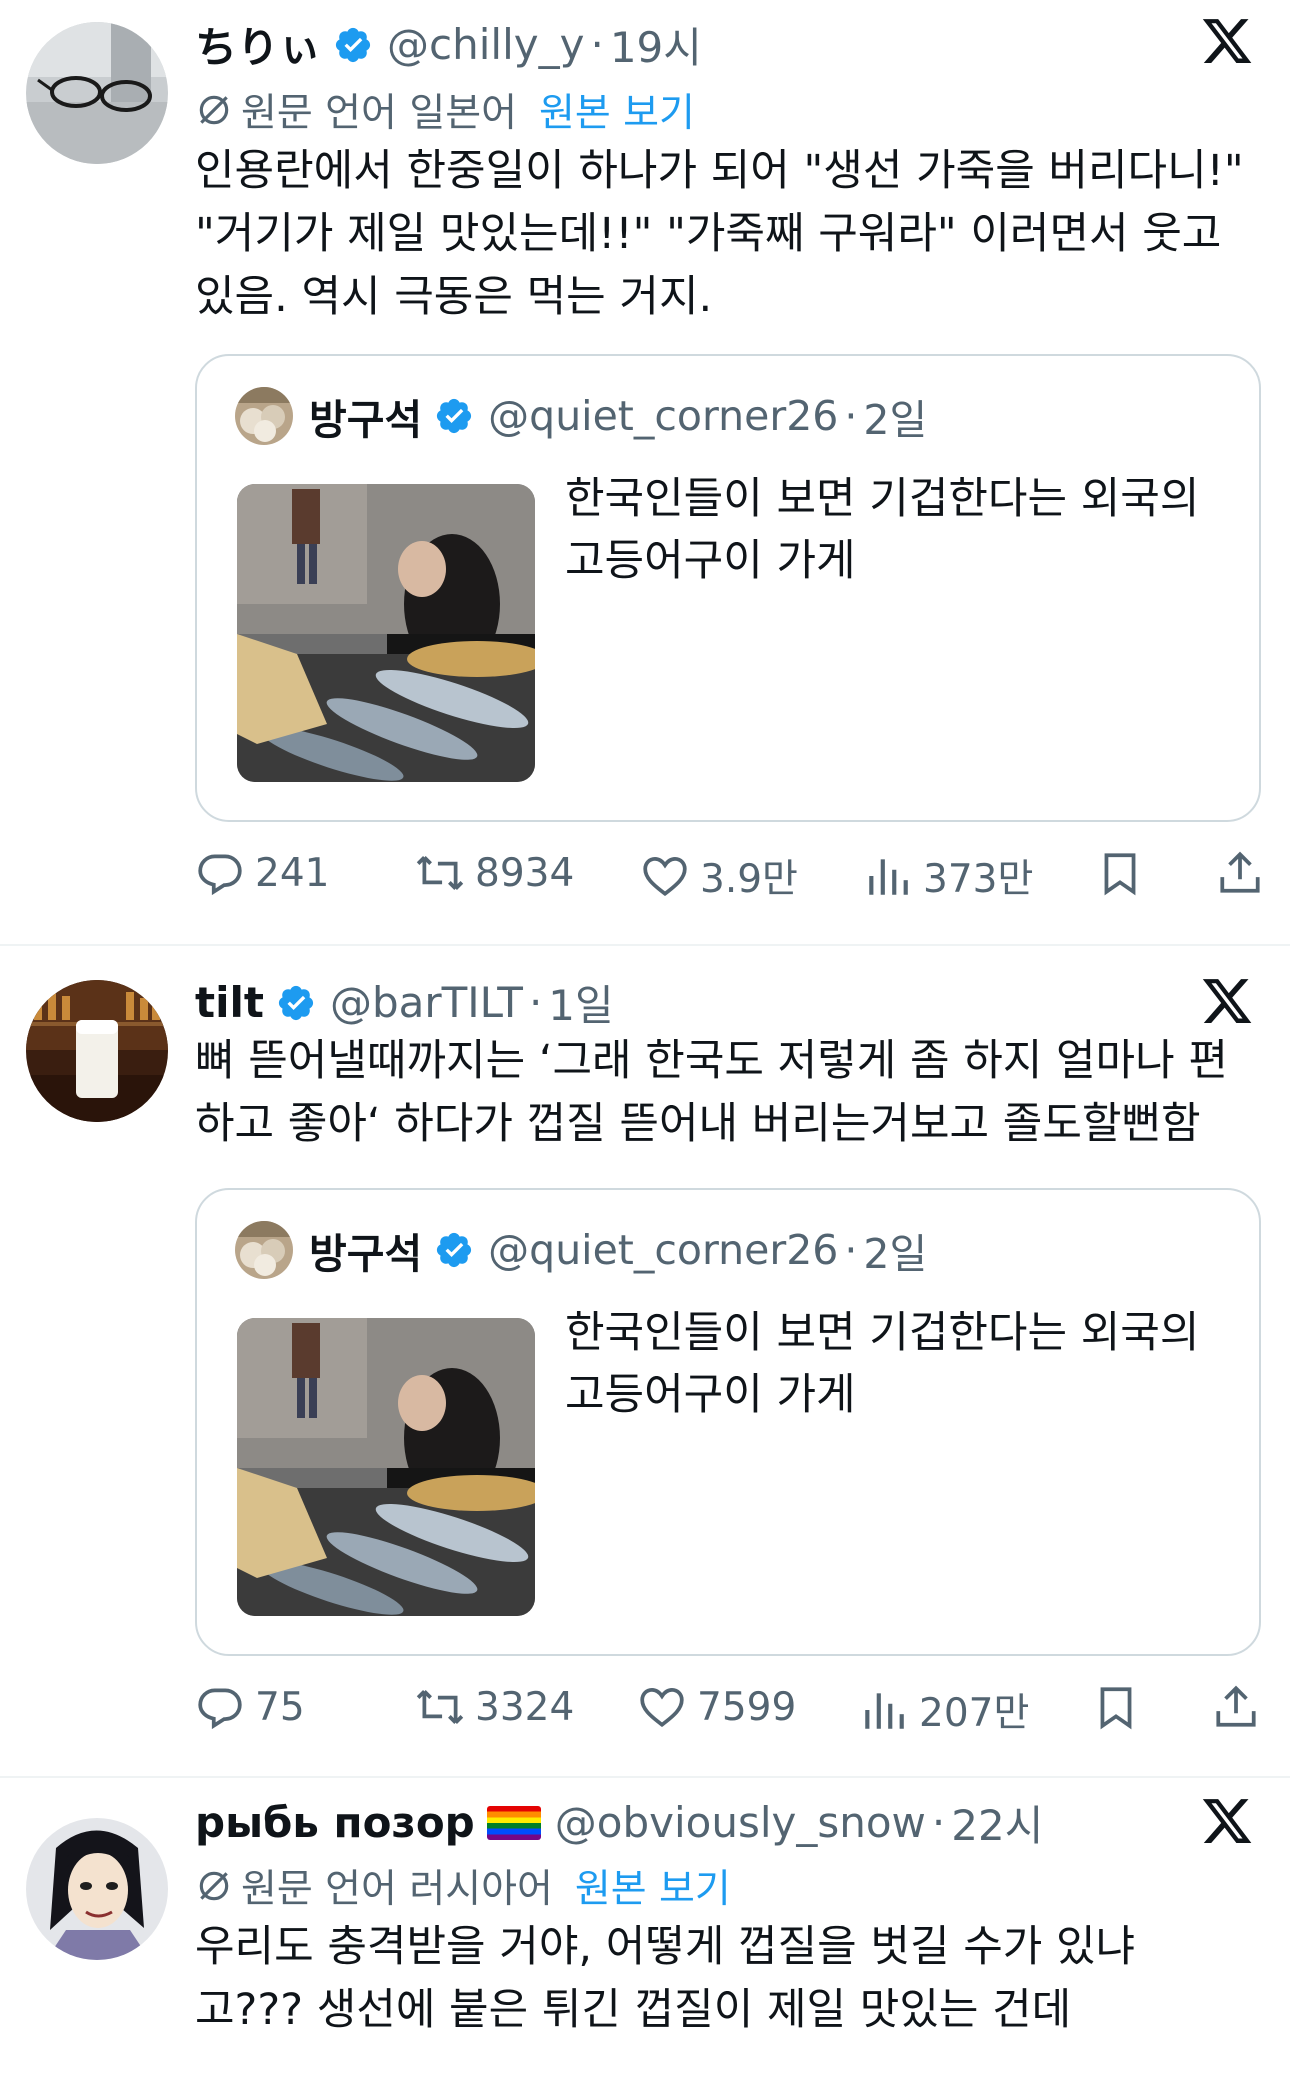 This screenshot has height=2079, width=1290. I want to click on views-count: 207만, so click(974, 1713).